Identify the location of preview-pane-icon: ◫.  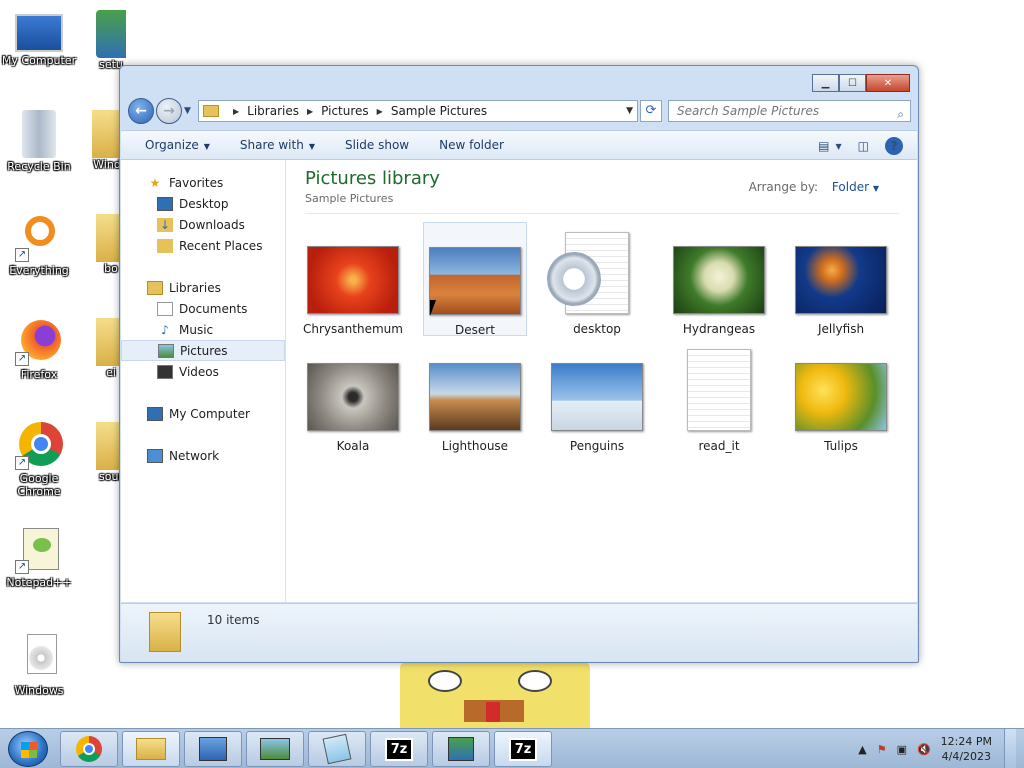
(863, 146).